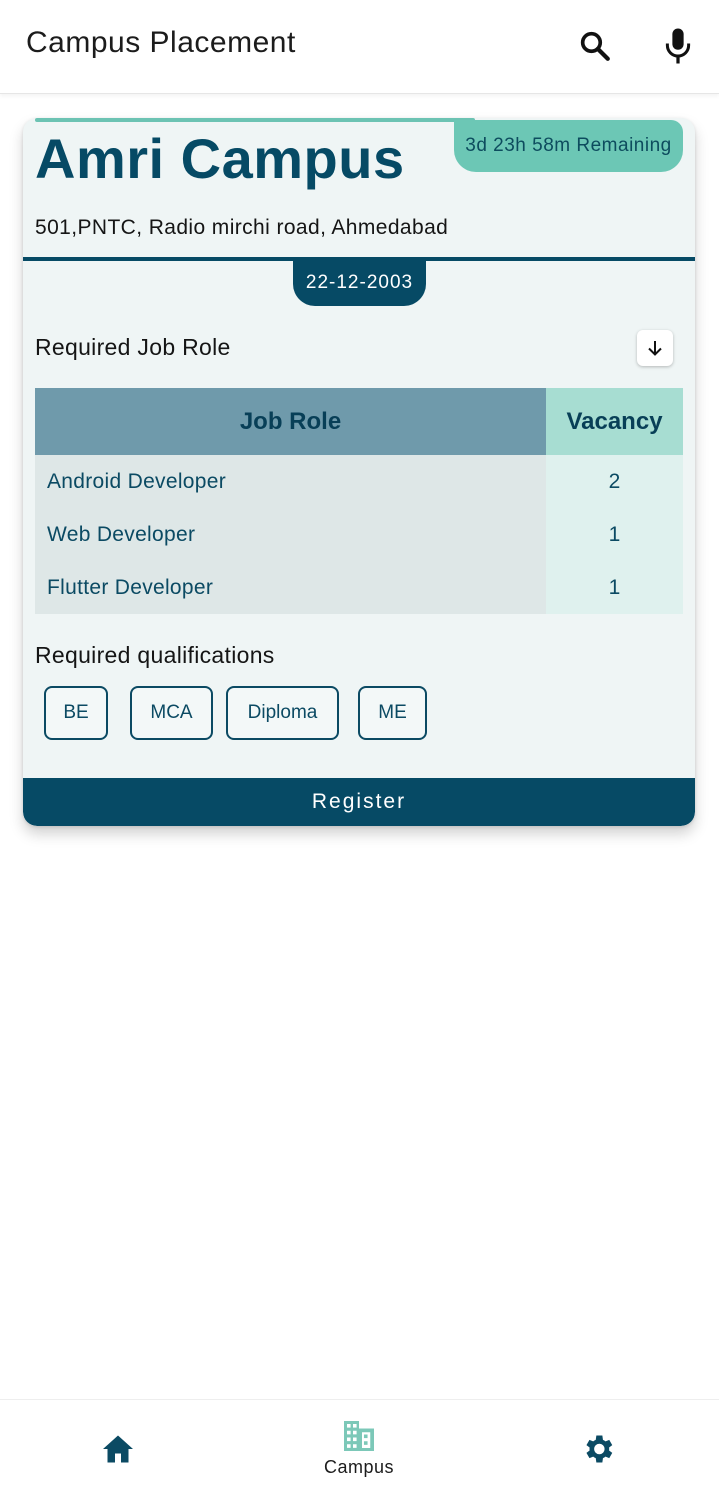 This screenshot has height=1496, width=719. What do you see at coordinates (155, 655) in the screenshot?
I see `qualifications-section-label: Required qualifications` at bounding box center [155, 655].